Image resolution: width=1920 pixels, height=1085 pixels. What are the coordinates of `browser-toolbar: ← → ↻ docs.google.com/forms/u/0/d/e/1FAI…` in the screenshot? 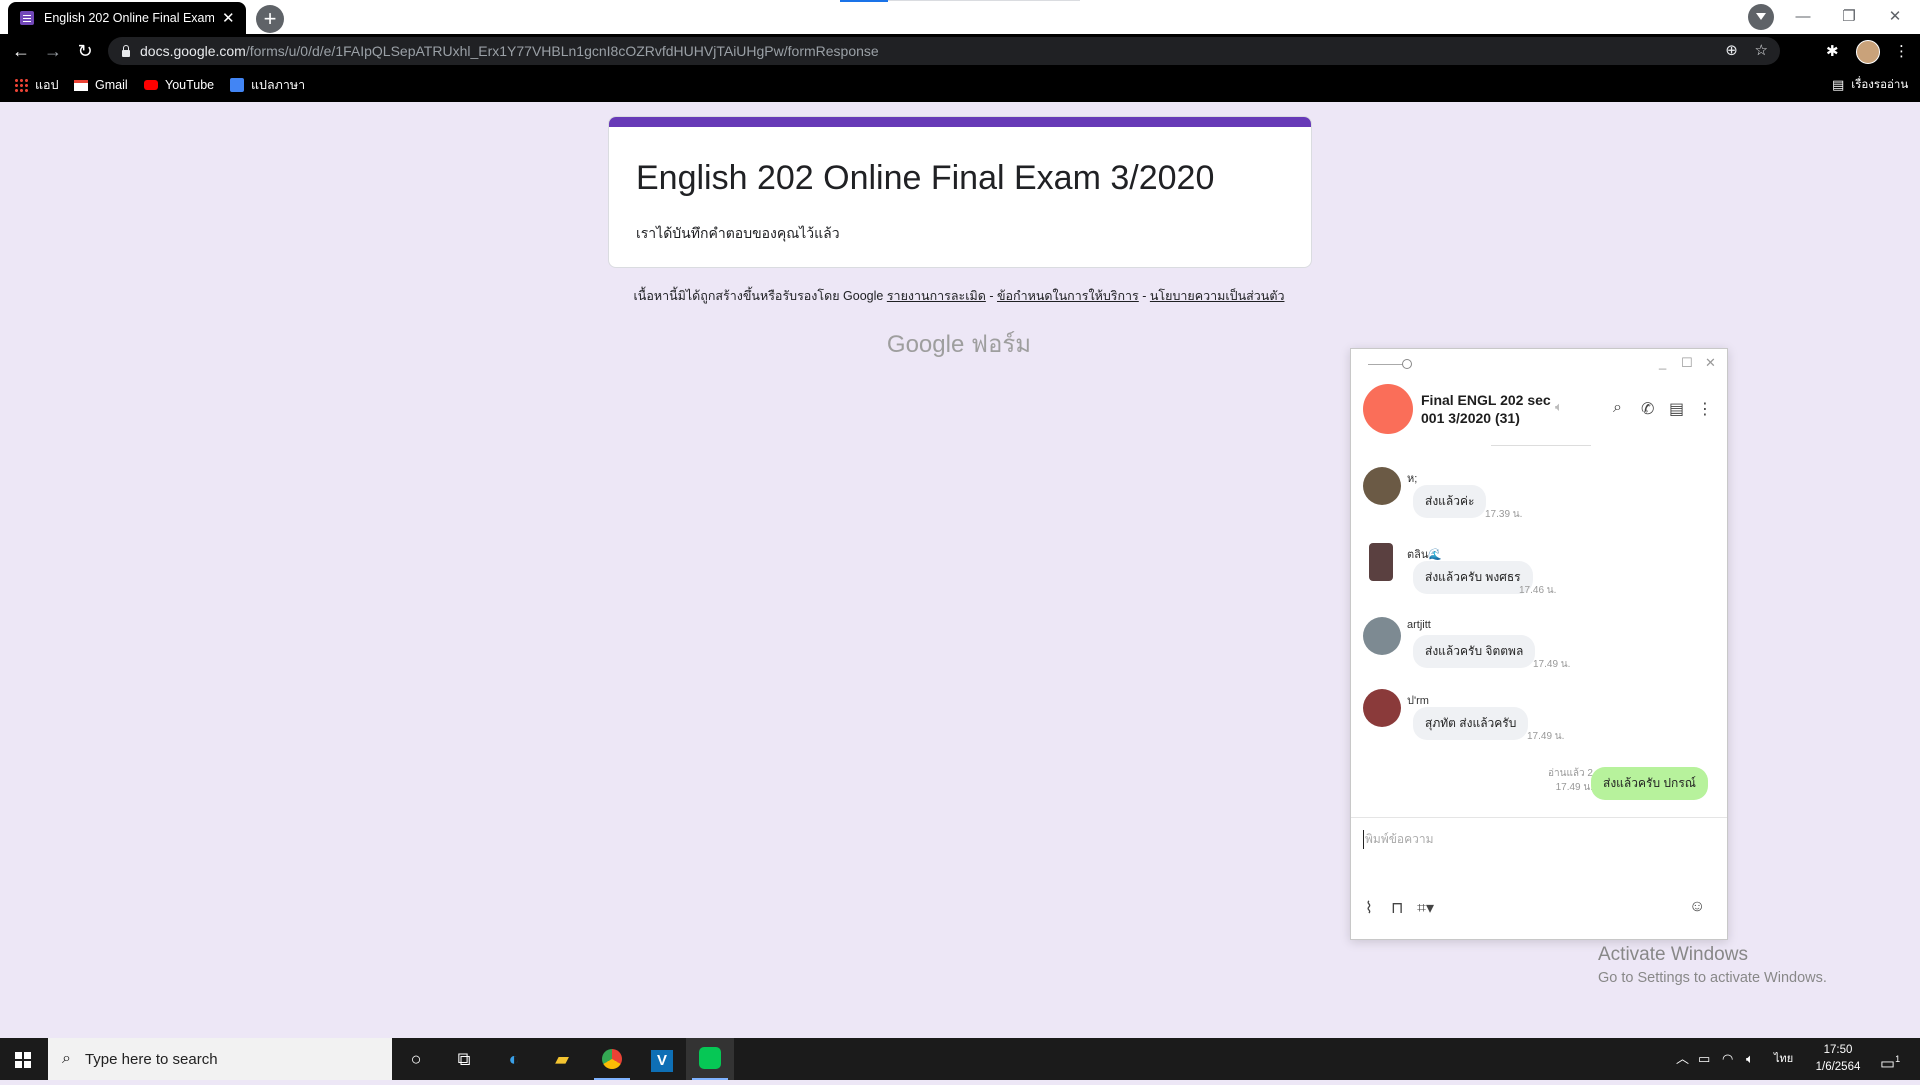 It's located at (960, 51).